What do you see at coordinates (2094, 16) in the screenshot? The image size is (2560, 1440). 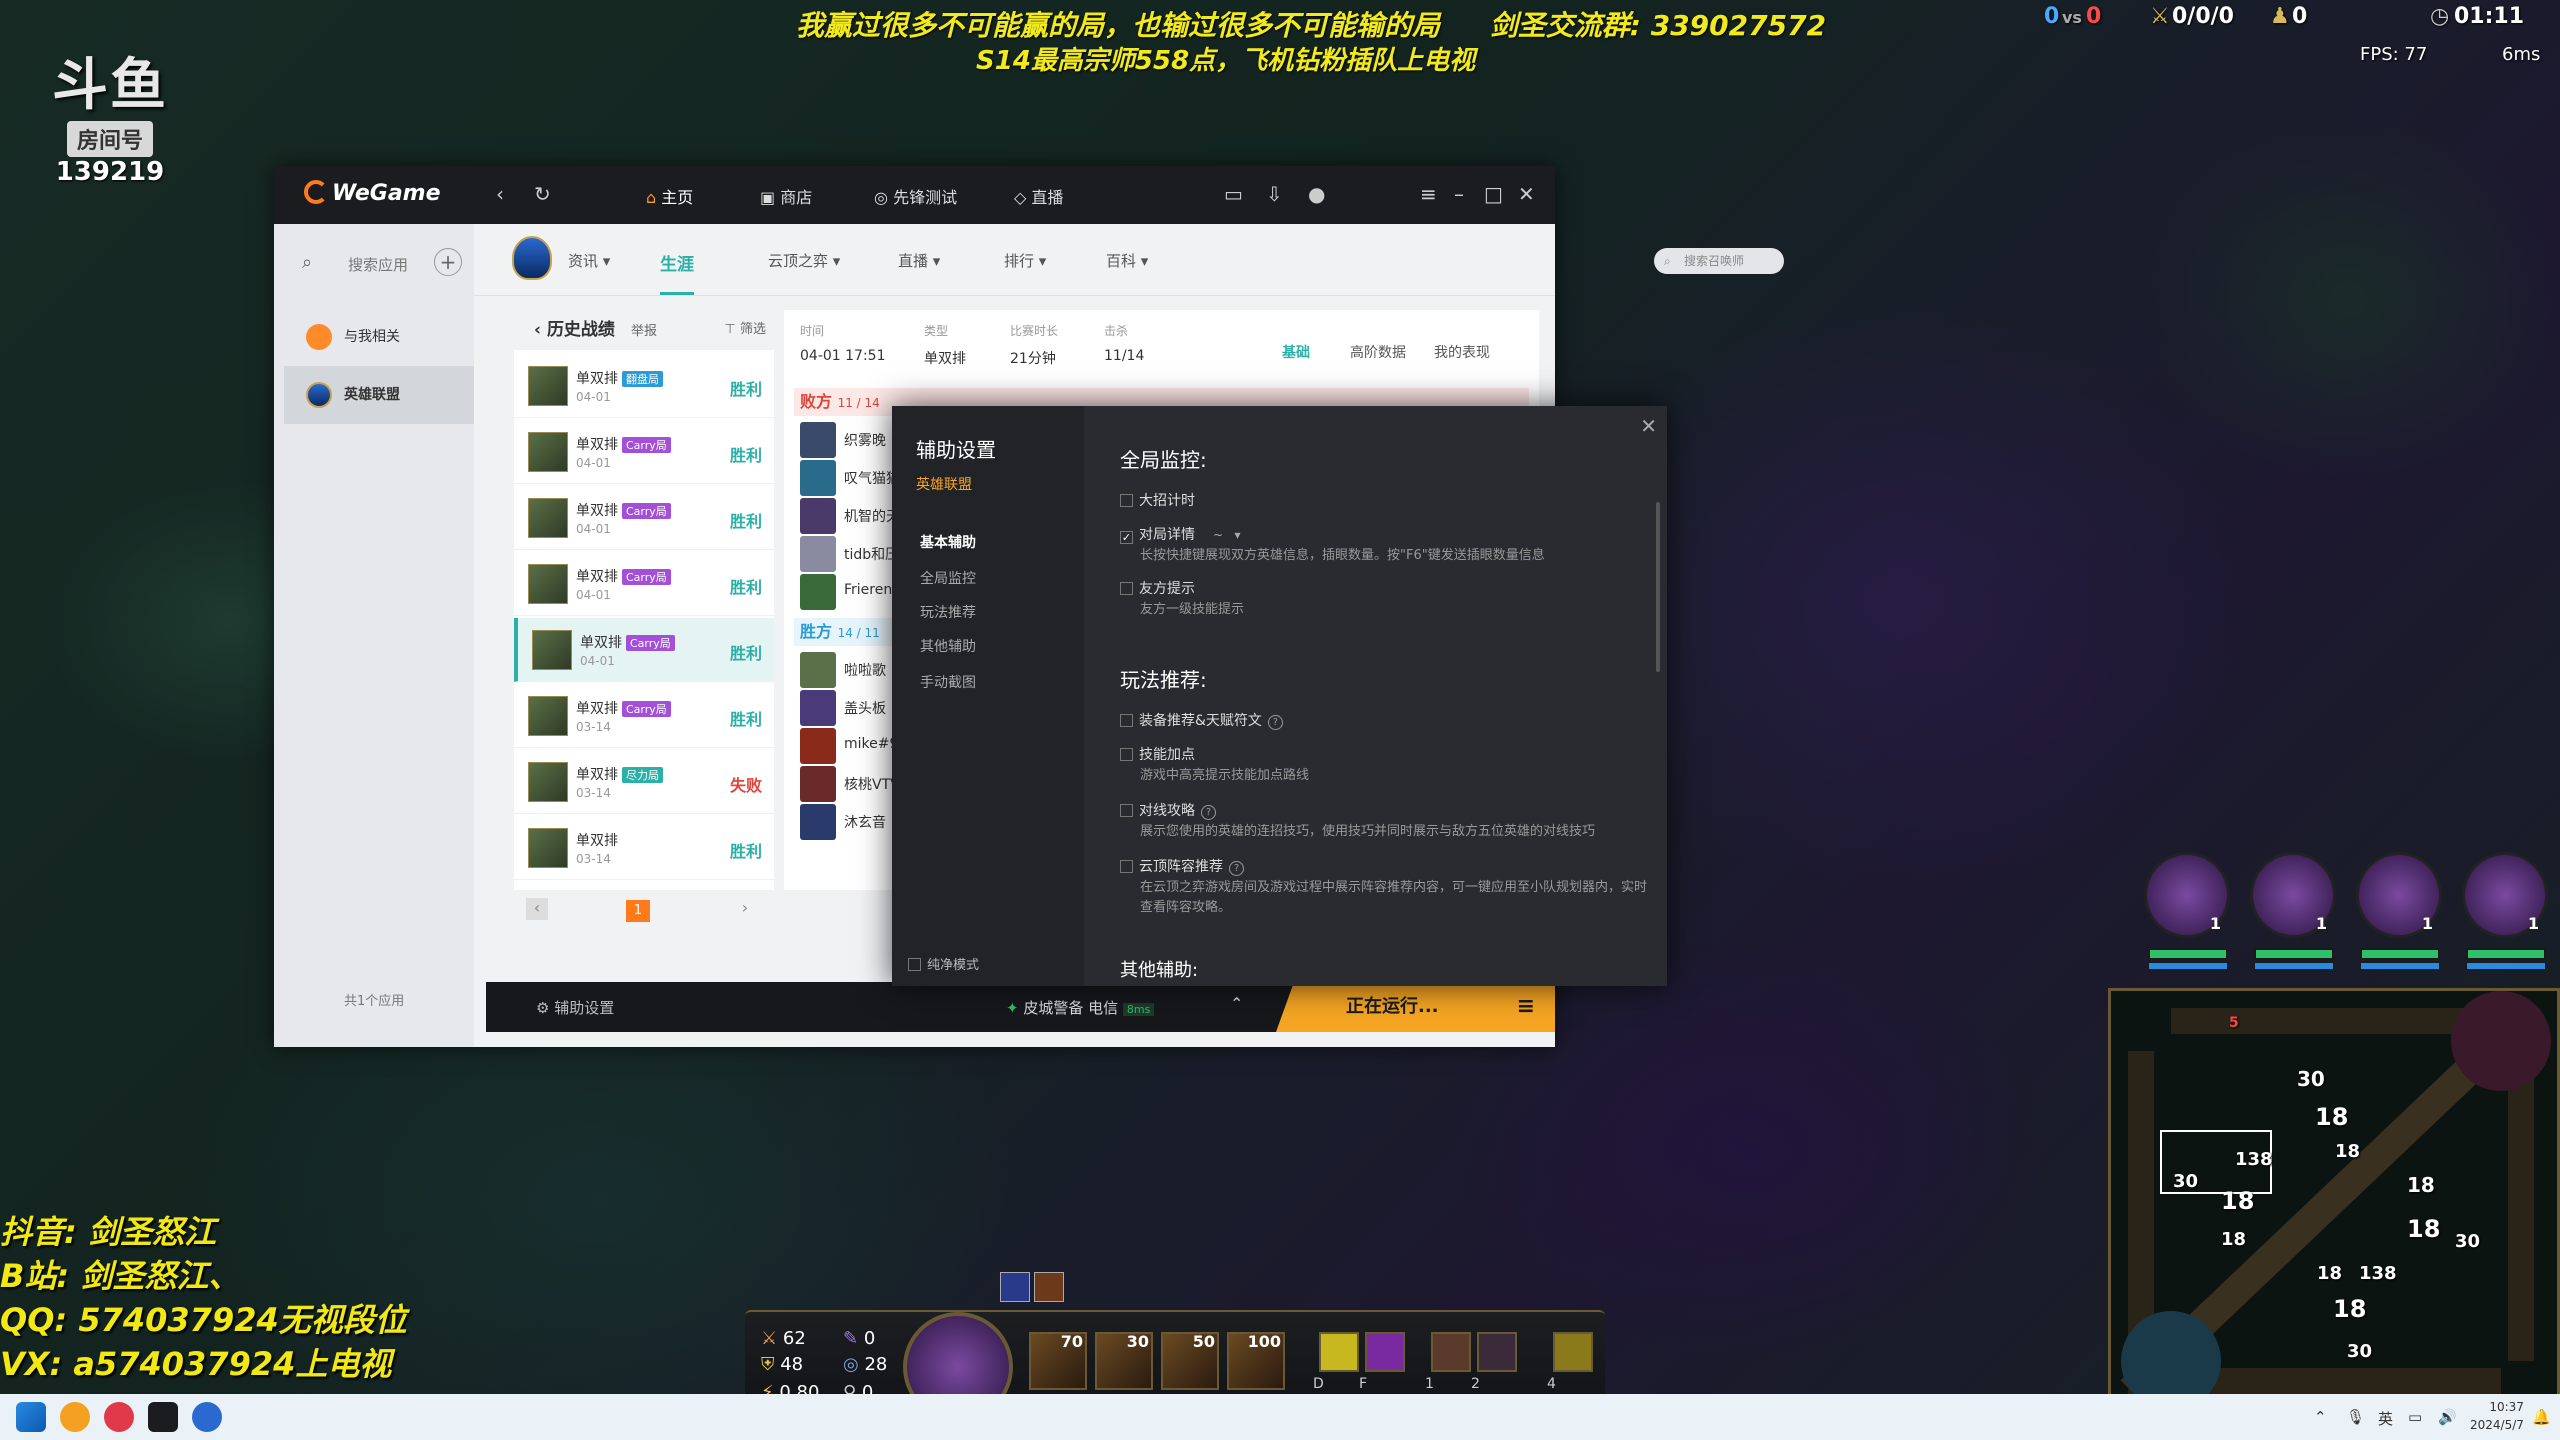 I see `red-kills: 0` at bounding box center [2094, 16].